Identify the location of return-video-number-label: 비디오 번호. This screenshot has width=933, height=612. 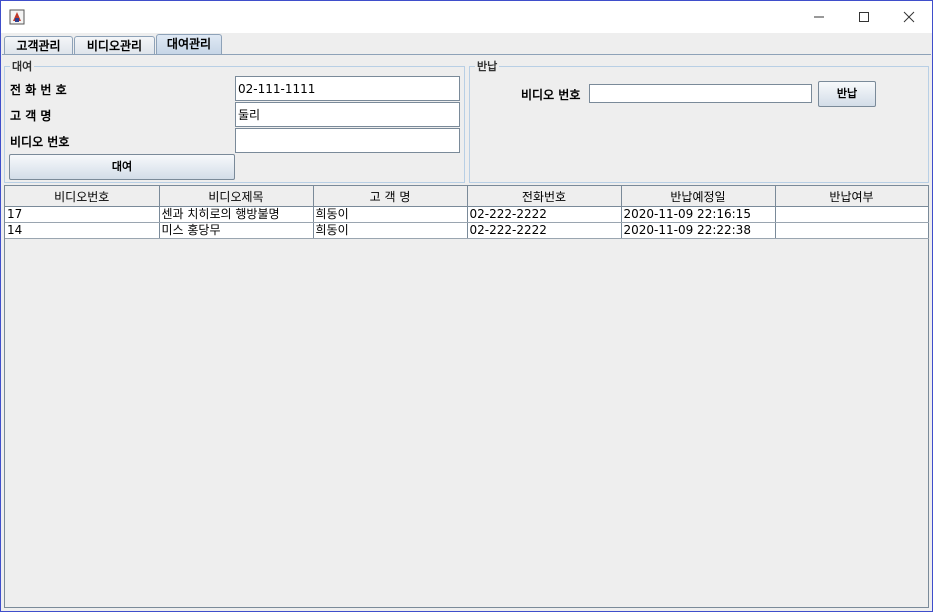
(551, 95).